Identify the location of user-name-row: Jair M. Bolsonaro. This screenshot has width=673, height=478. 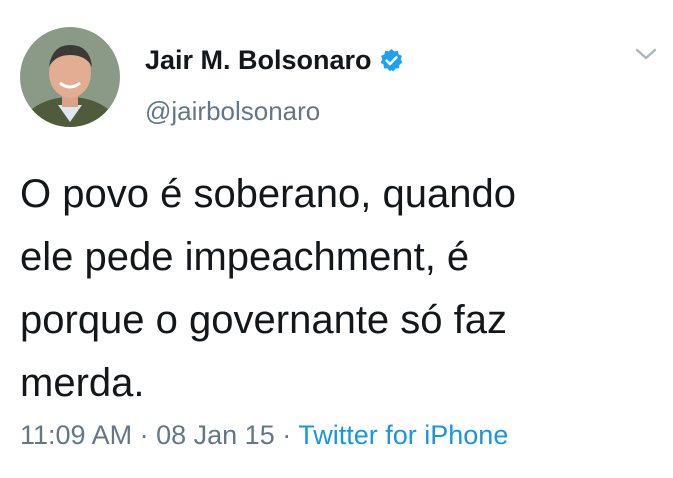
(274, 60).